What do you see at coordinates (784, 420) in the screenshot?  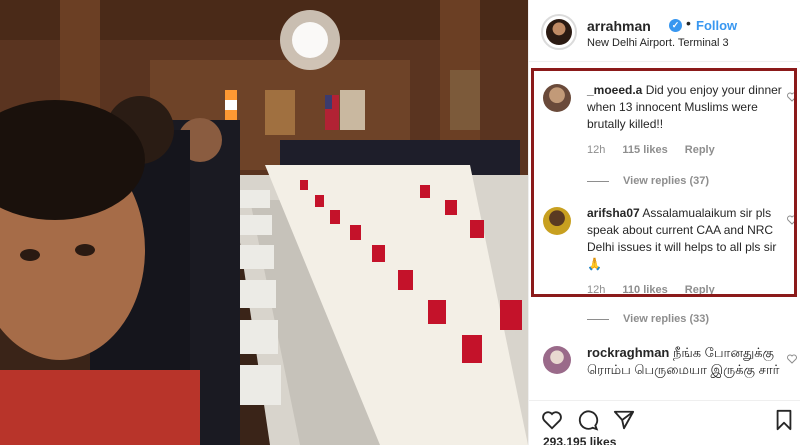 I see `save-icon` at bounding box center [784, 420].